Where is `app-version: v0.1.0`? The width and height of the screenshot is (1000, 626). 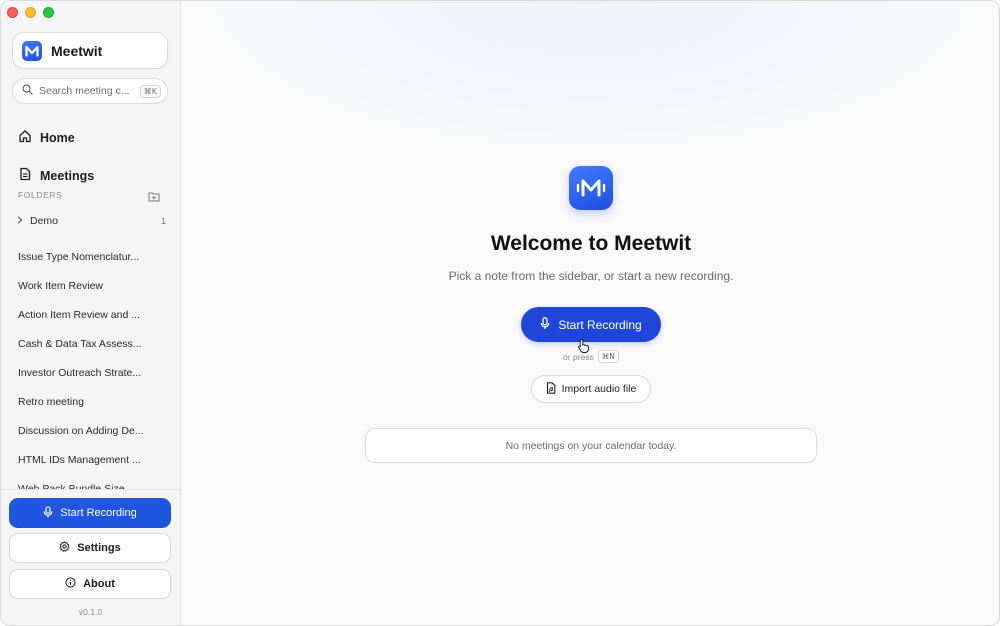
app-version: v0.1.0 is located at coordinates (90, 612).